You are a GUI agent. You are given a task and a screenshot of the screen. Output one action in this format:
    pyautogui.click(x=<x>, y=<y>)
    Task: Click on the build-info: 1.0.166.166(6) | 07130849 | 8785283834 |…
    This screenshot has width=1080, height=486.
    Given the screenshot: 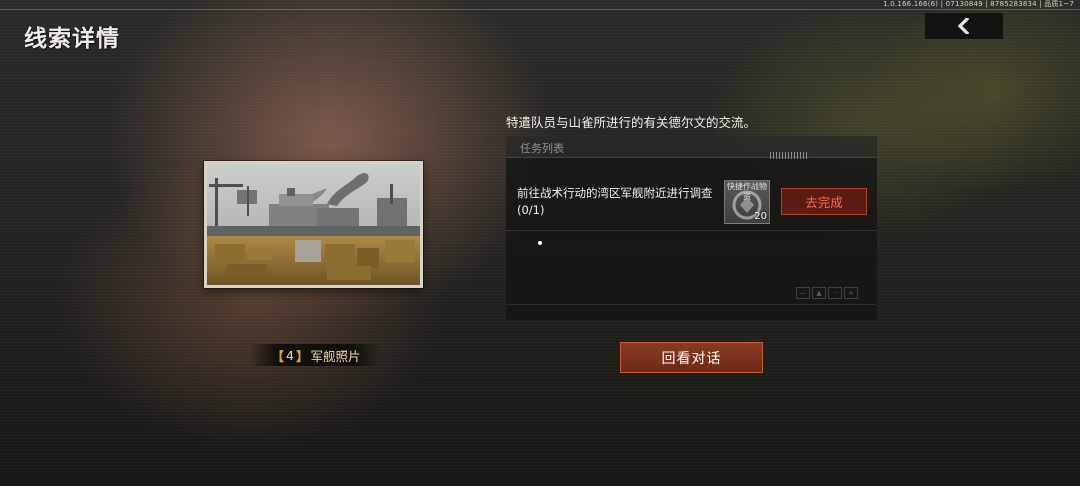 What is the action you would take?
    pyautogui.click(x=978, y=4)
    